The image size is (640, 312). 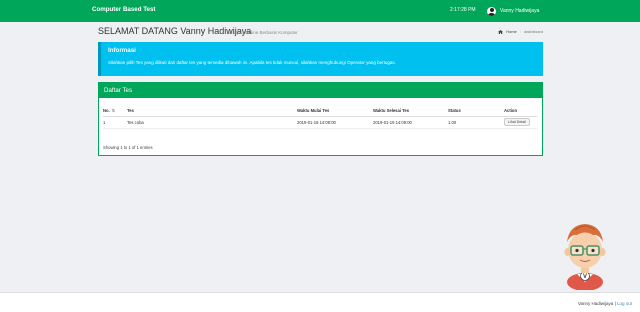 I want to click on user-name: Vanny Hadiwijaya, so click(x=520, y=11).